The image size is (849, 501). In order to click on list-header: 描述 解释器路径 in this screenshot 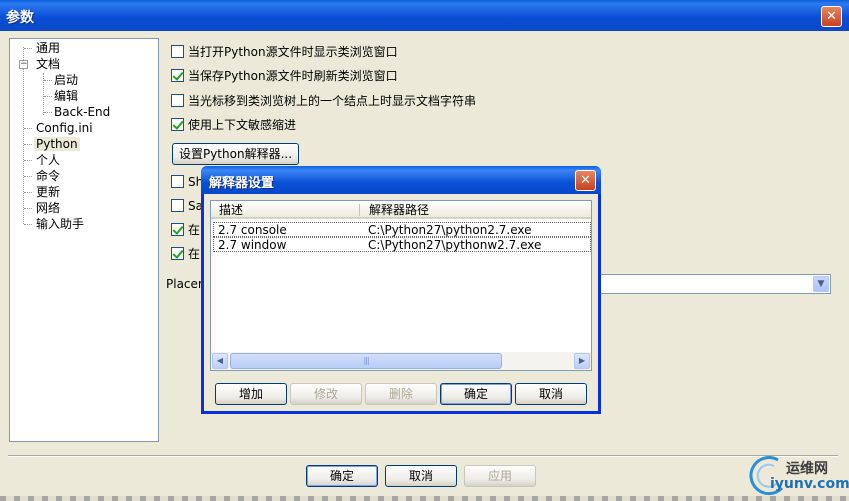, I will do `click(401, 210)`.